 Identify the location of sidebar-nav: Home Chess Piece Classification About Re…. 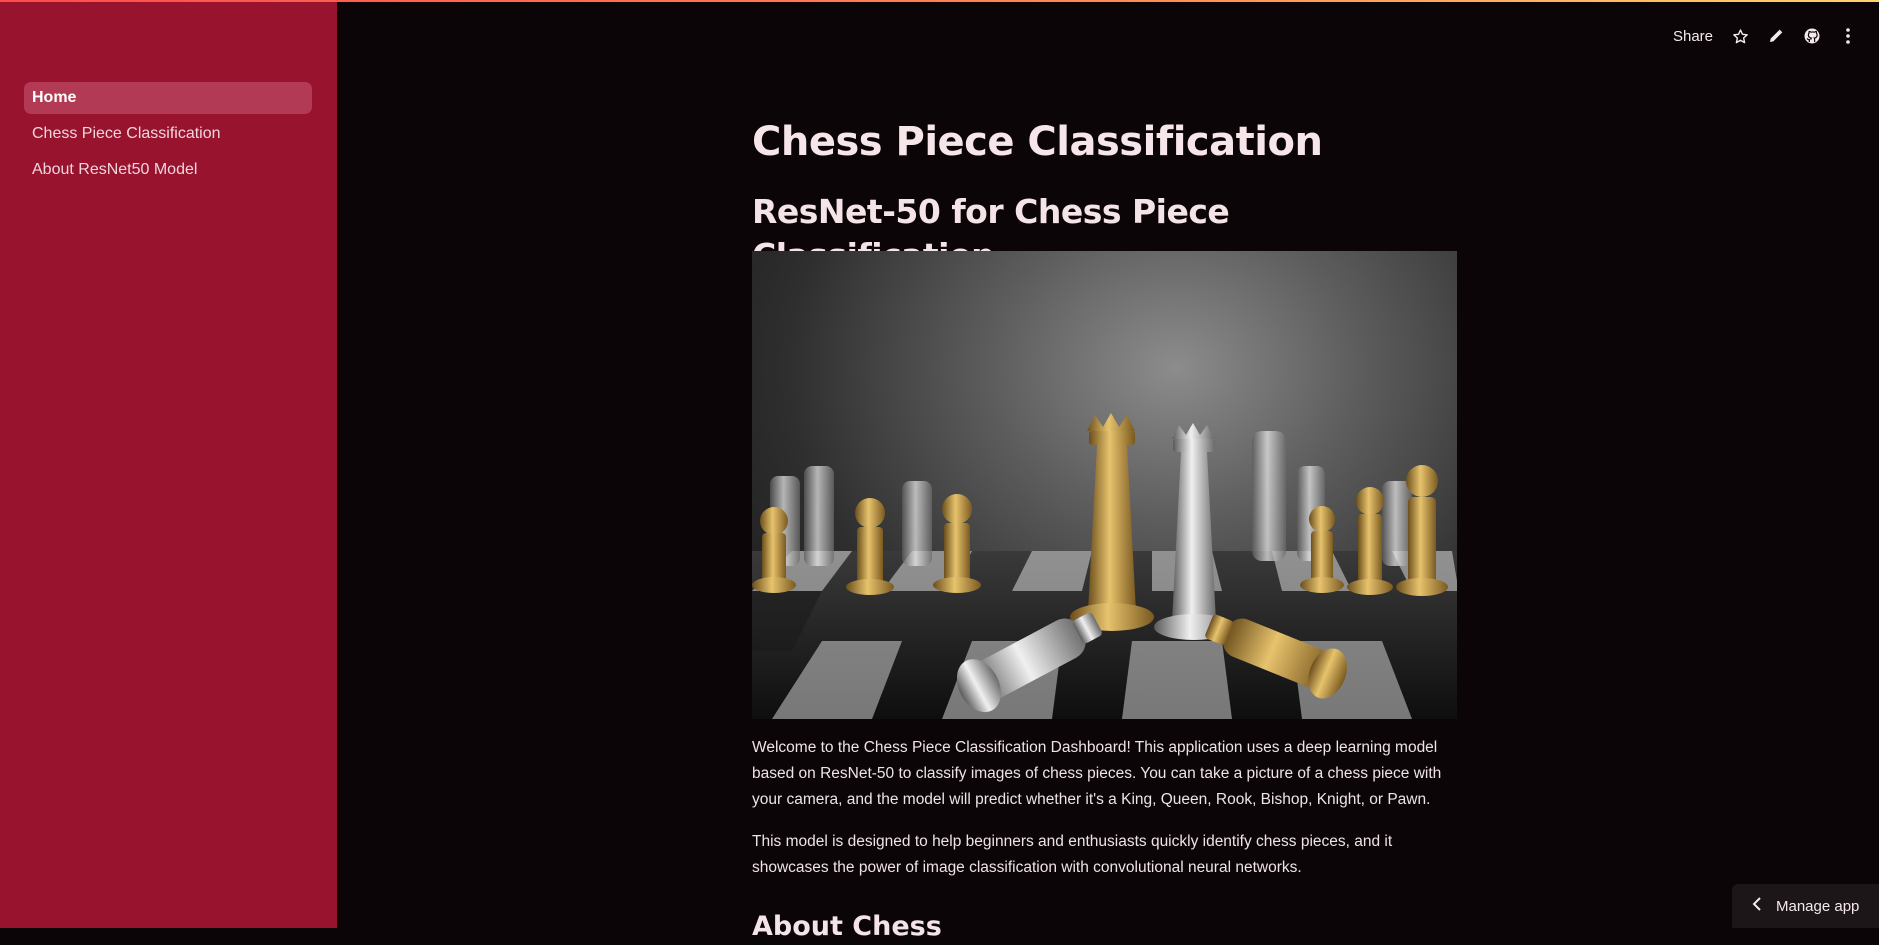
(168, 136).